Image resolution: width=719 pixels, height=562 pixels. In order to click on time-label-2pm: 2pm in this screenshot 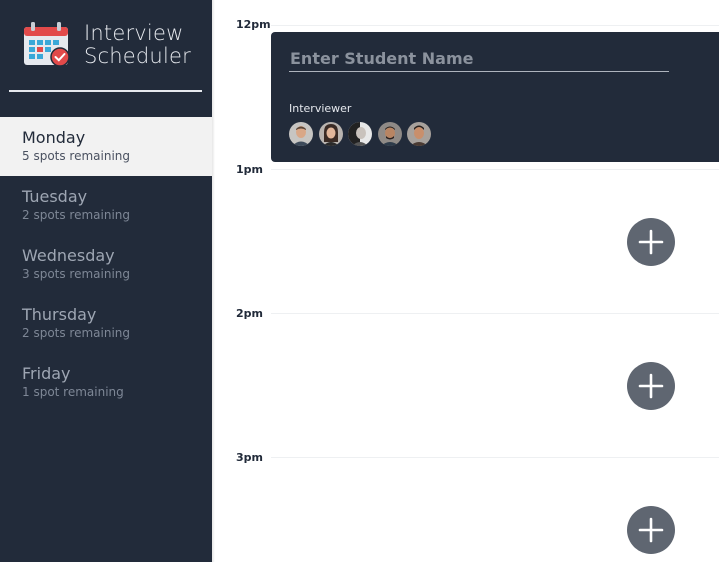, I will do `click(249, 313)`.